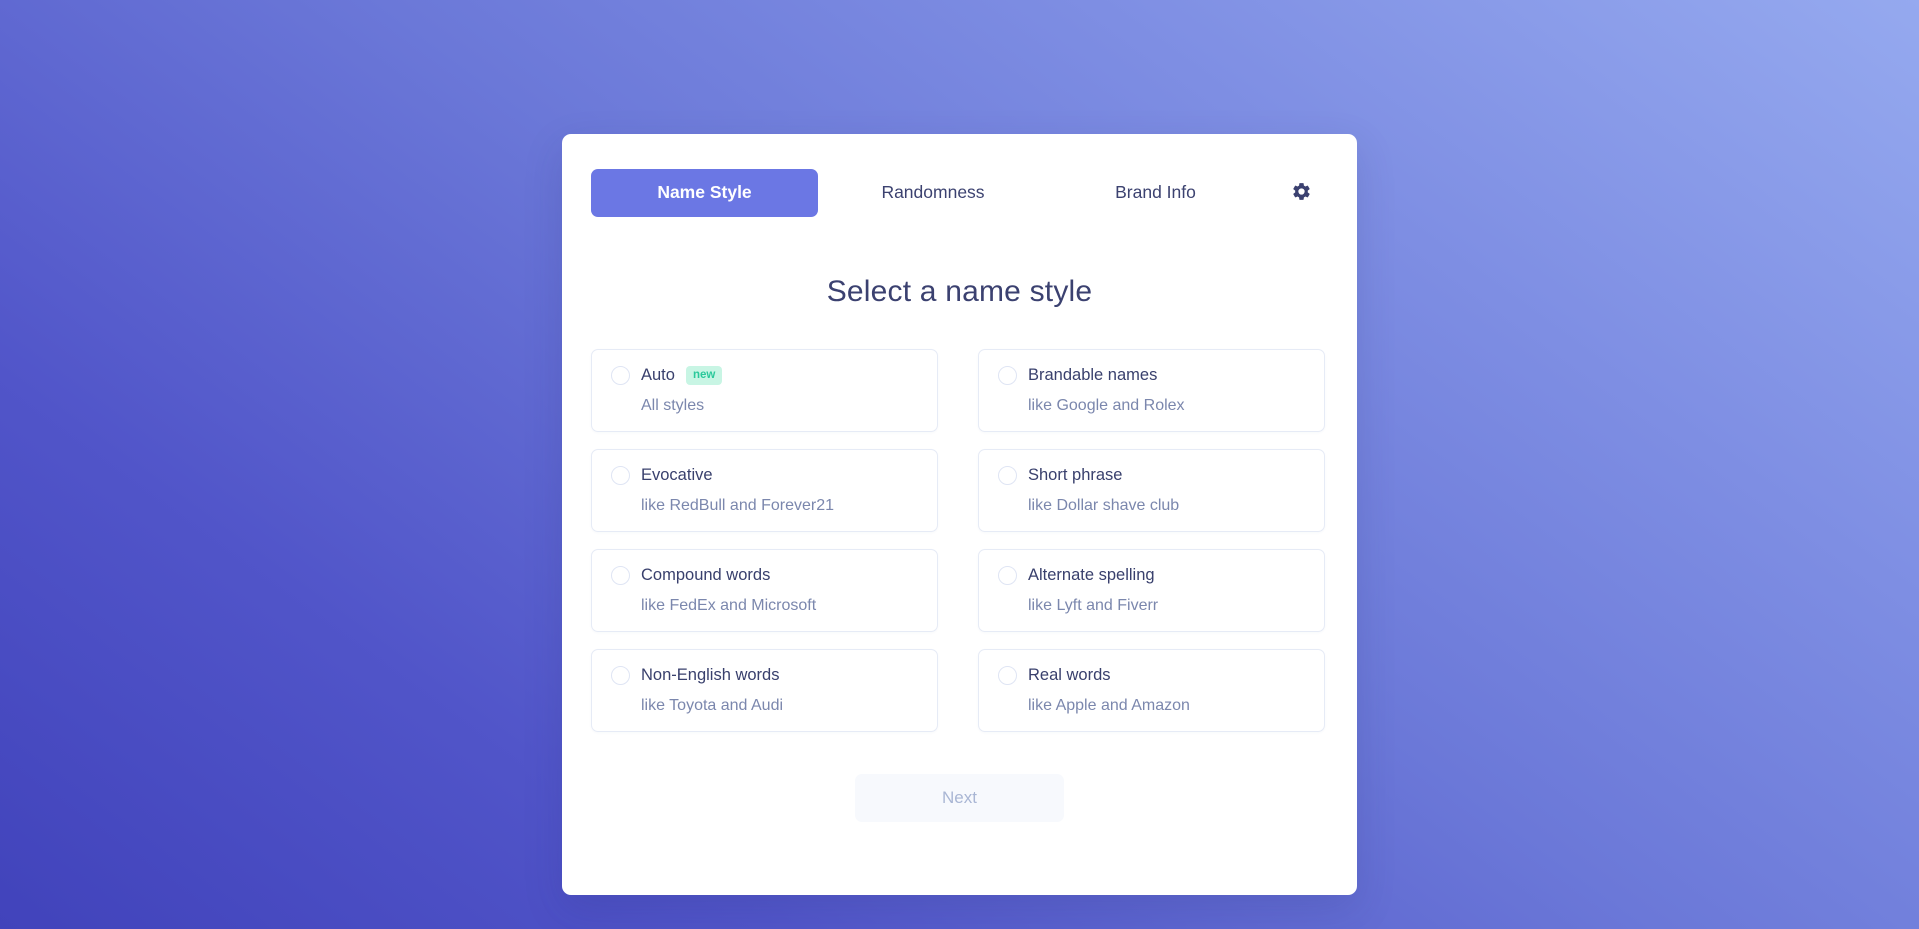 This screenshot has width=1919, height=929. What do you see at coordinates (677, 475) in the screenshot?
I see `option-label: Evocative` at bounding box center [677, 475].